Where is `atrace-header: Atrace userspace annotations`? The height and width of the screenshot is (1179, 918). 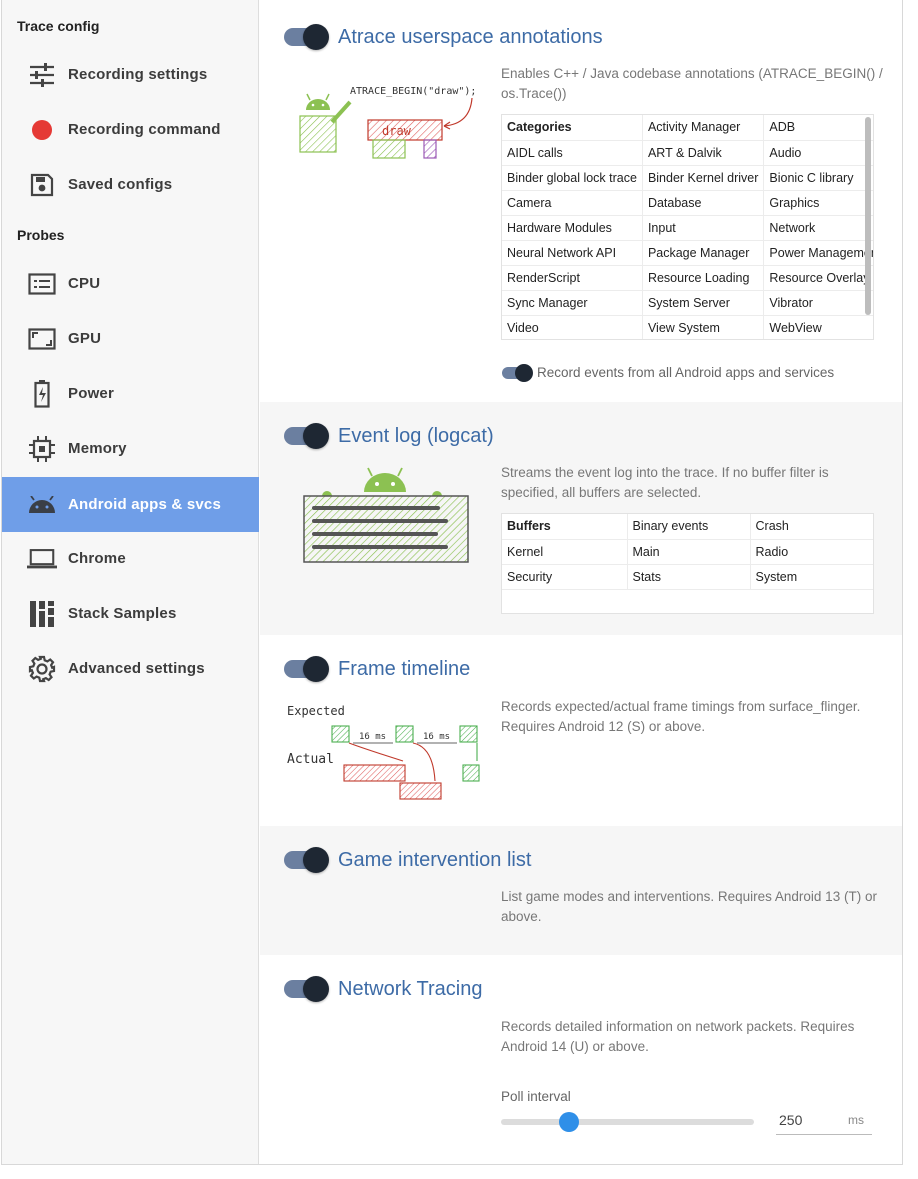
atrace-header: Atrace userspace annotations is located at coordinates (442, 37).